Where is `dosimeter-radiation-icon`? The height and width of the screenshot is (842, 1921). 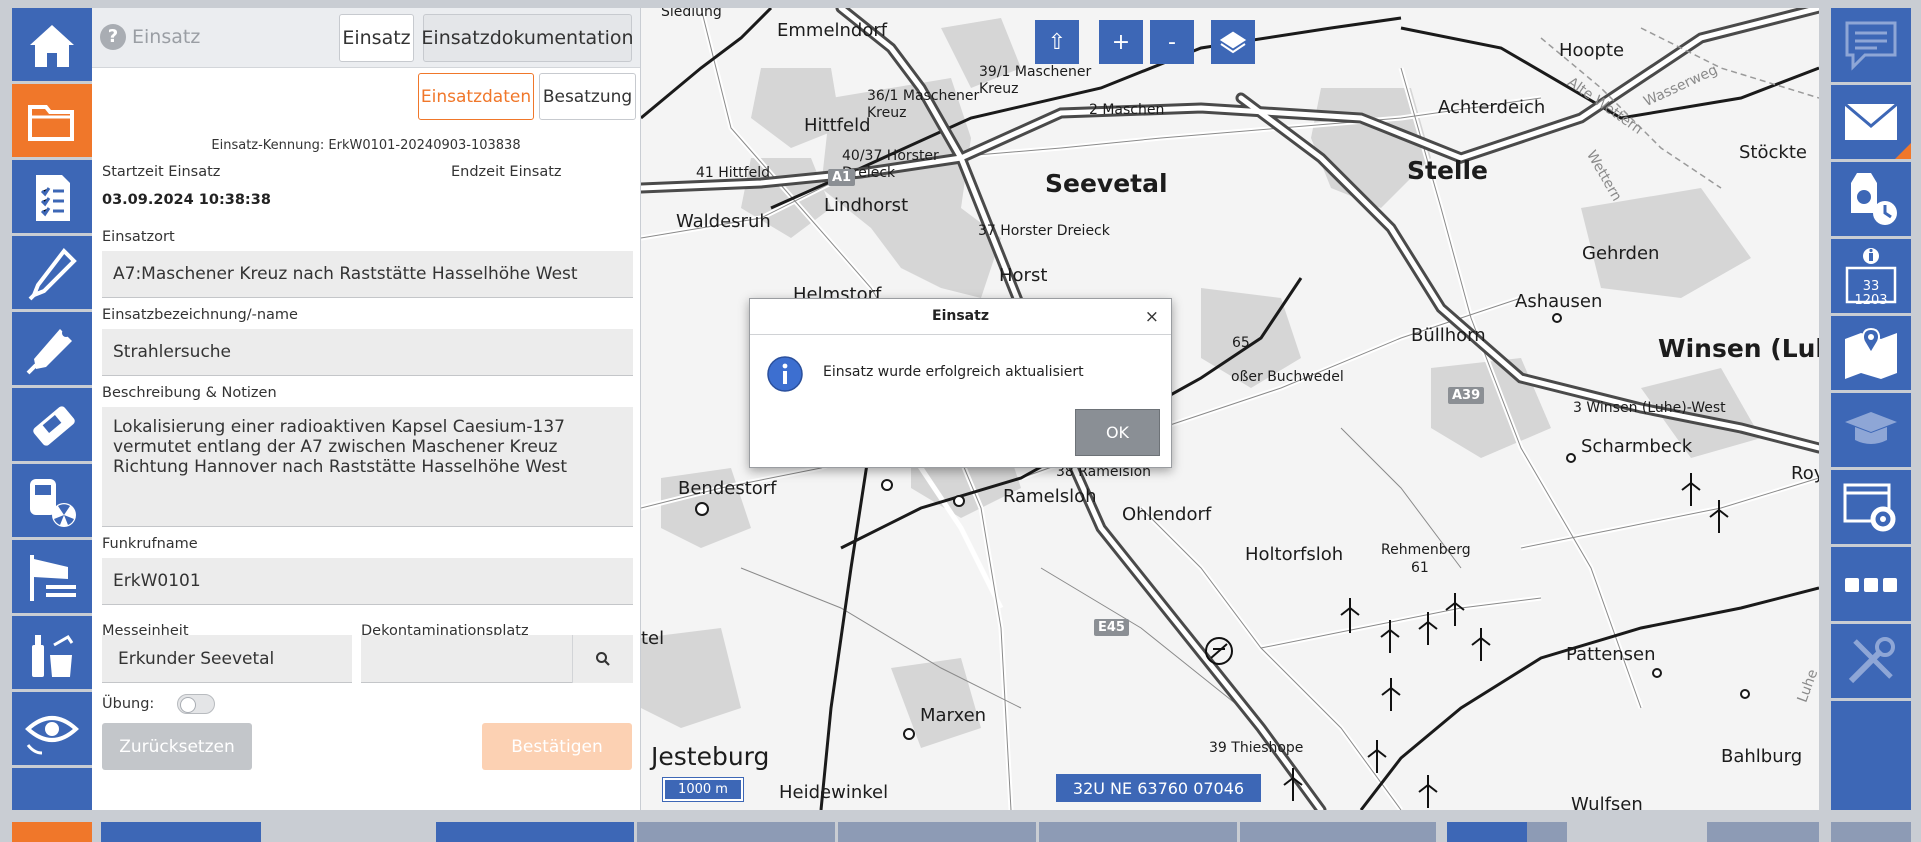 dosimeter-radiation-icon is located at coordinates (53, 502).